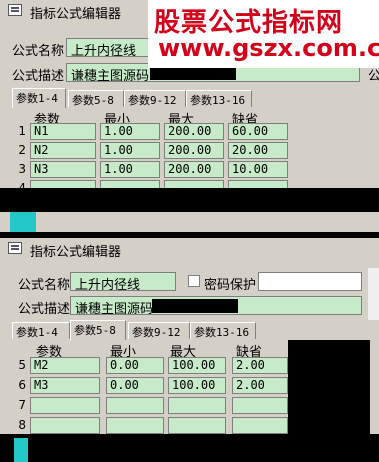 Image resolution: width=379 pixels, height=462 pixels. I want to click on blackout-right, so click(329, 390).